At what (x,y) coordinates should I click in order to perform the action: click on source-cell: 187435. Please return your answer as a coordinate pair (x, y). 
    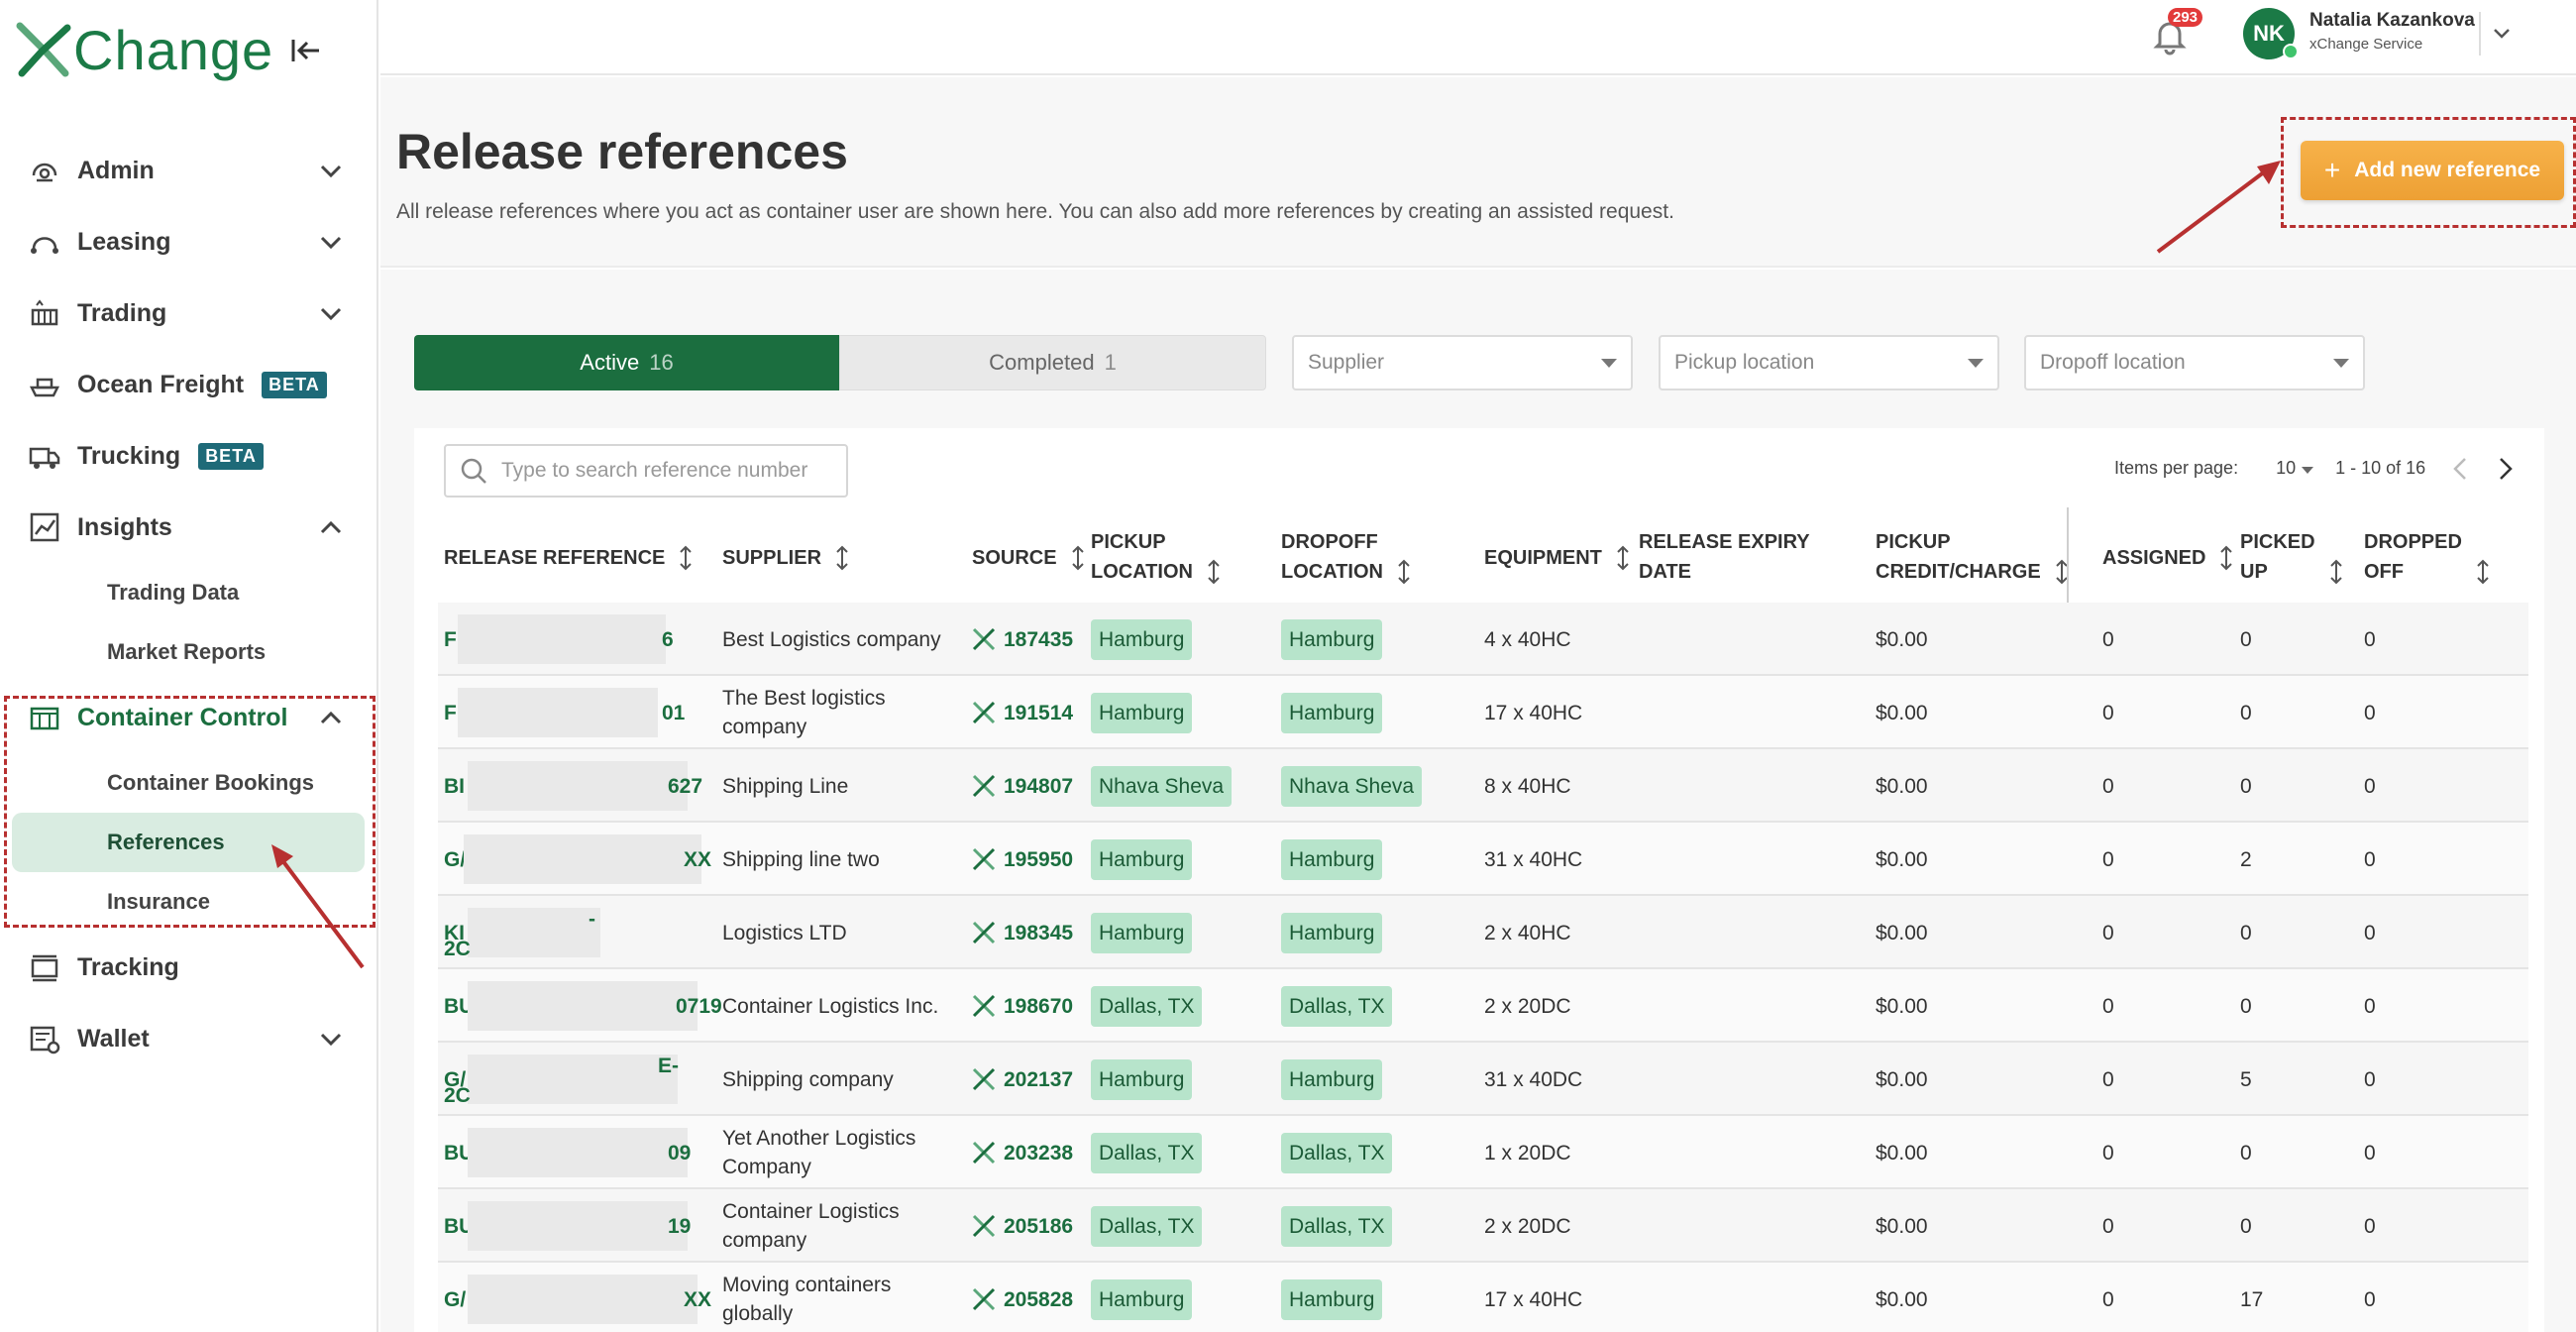
    Looking at the image, I should click on (1031, 639).